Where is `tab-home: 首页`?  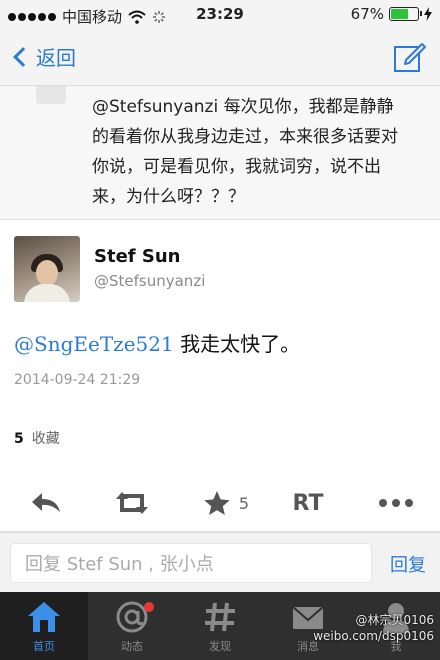 tab-home: 首页 is located at coordinates (44, 626).